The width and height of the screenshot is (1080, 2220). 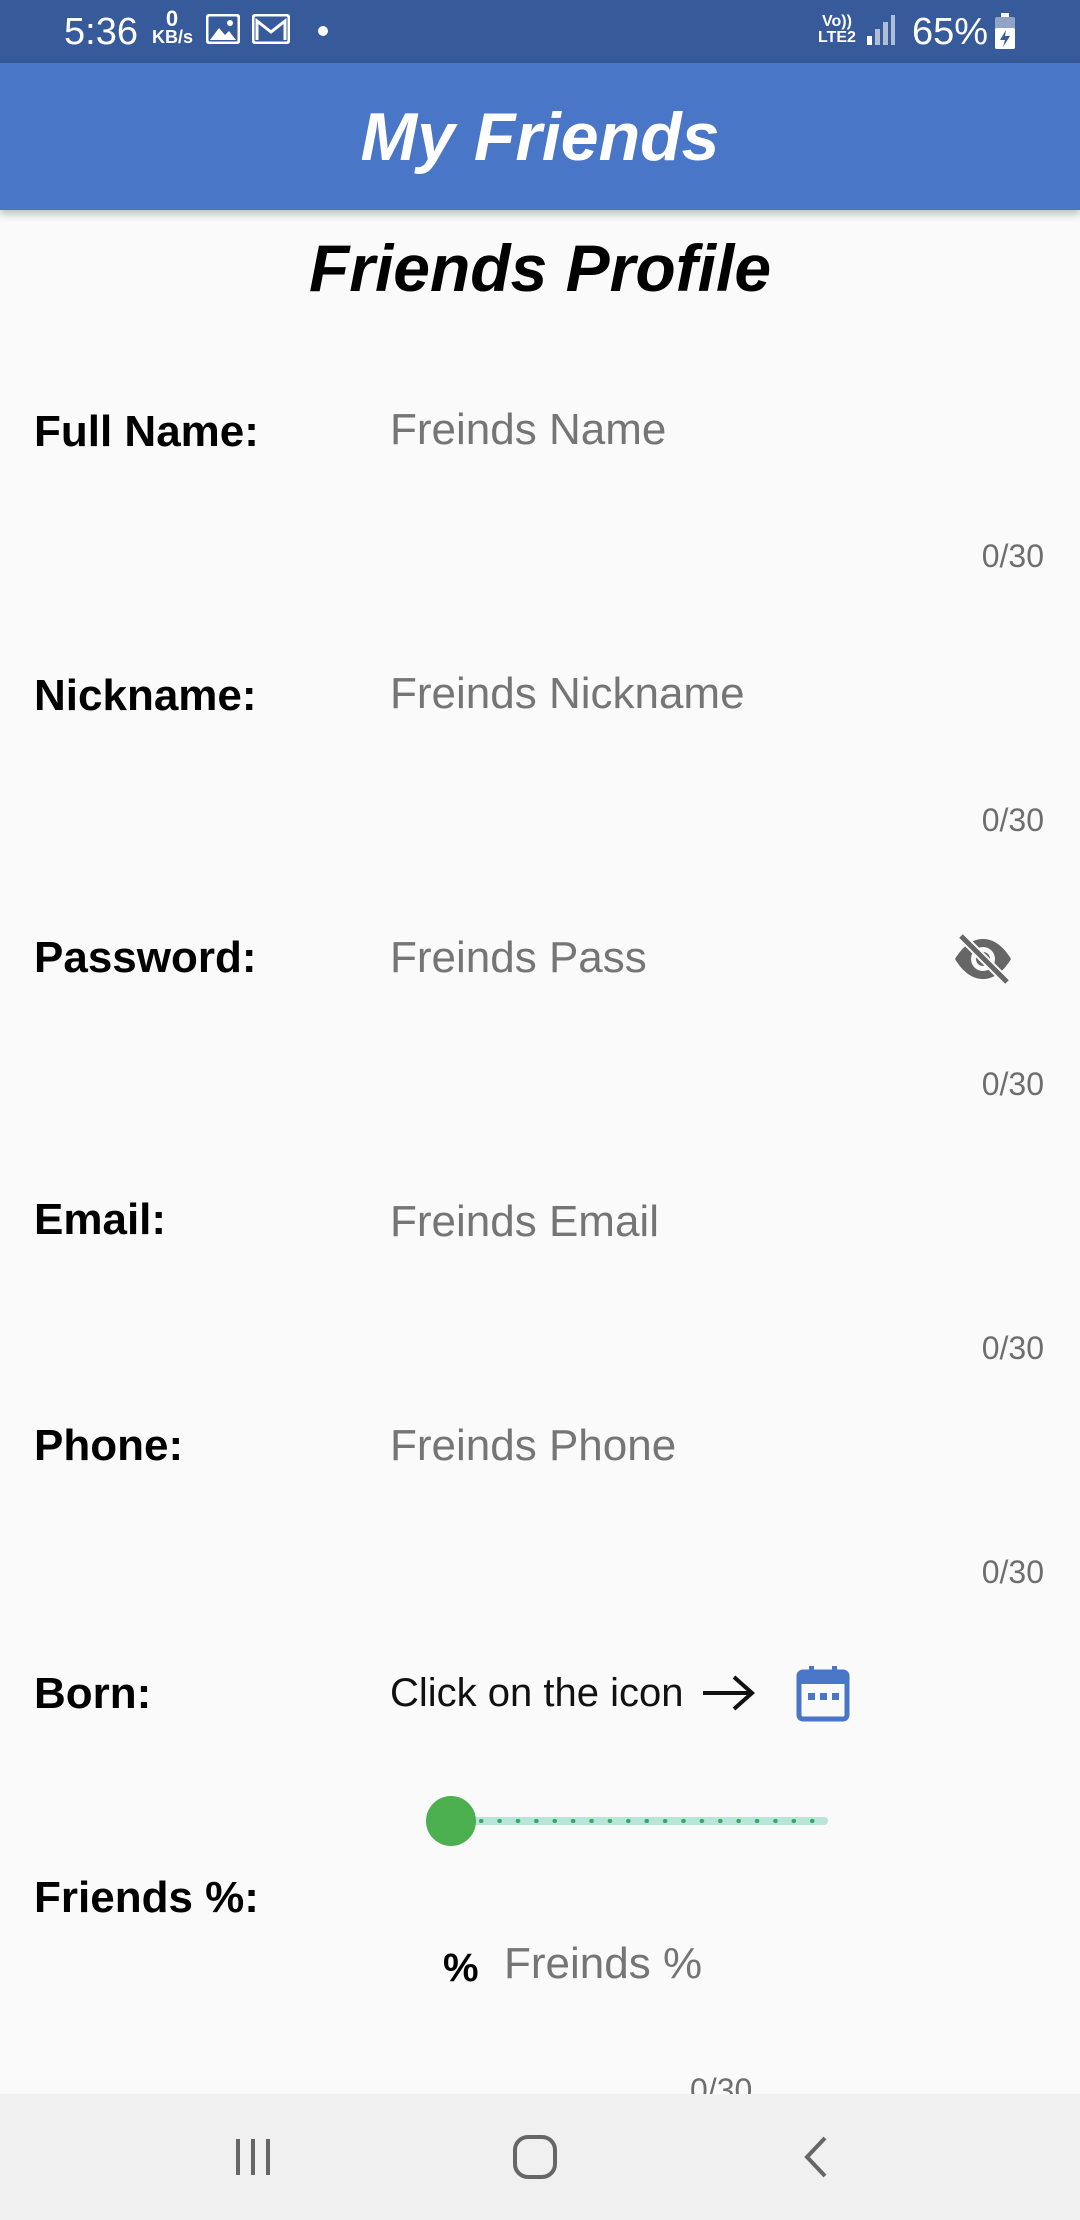 I want to click on email-input, so click(x=650, y=1222).